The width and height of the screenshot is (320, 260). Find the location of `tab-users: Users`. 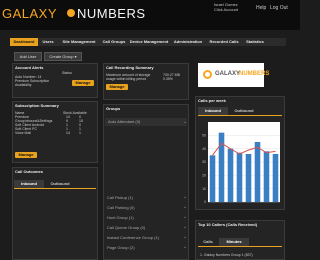

tab-users: Users is located at coordinates (48, 42).